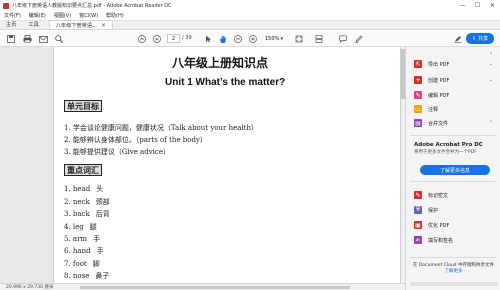 This screenshot has width=500, height=290. What do you see at coordinates (220, 63) in the screenshot?
I see `document-title: 八年级上册知识点` at bounding box center [220, 63].